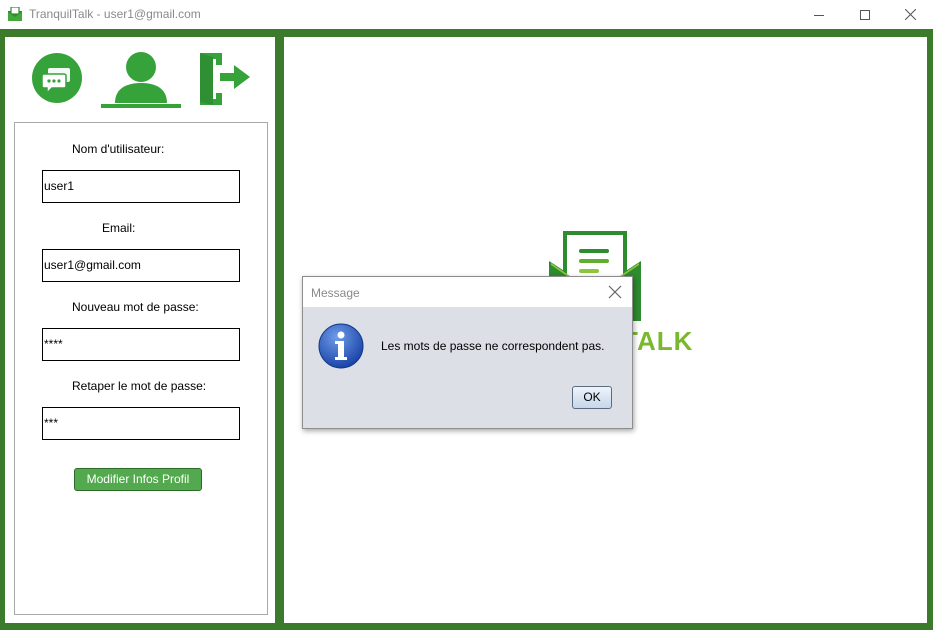  Describe the element at coordinates (118, 149) in the screenshot. I see `username-label: Nom d'utilisateur:` at that location.